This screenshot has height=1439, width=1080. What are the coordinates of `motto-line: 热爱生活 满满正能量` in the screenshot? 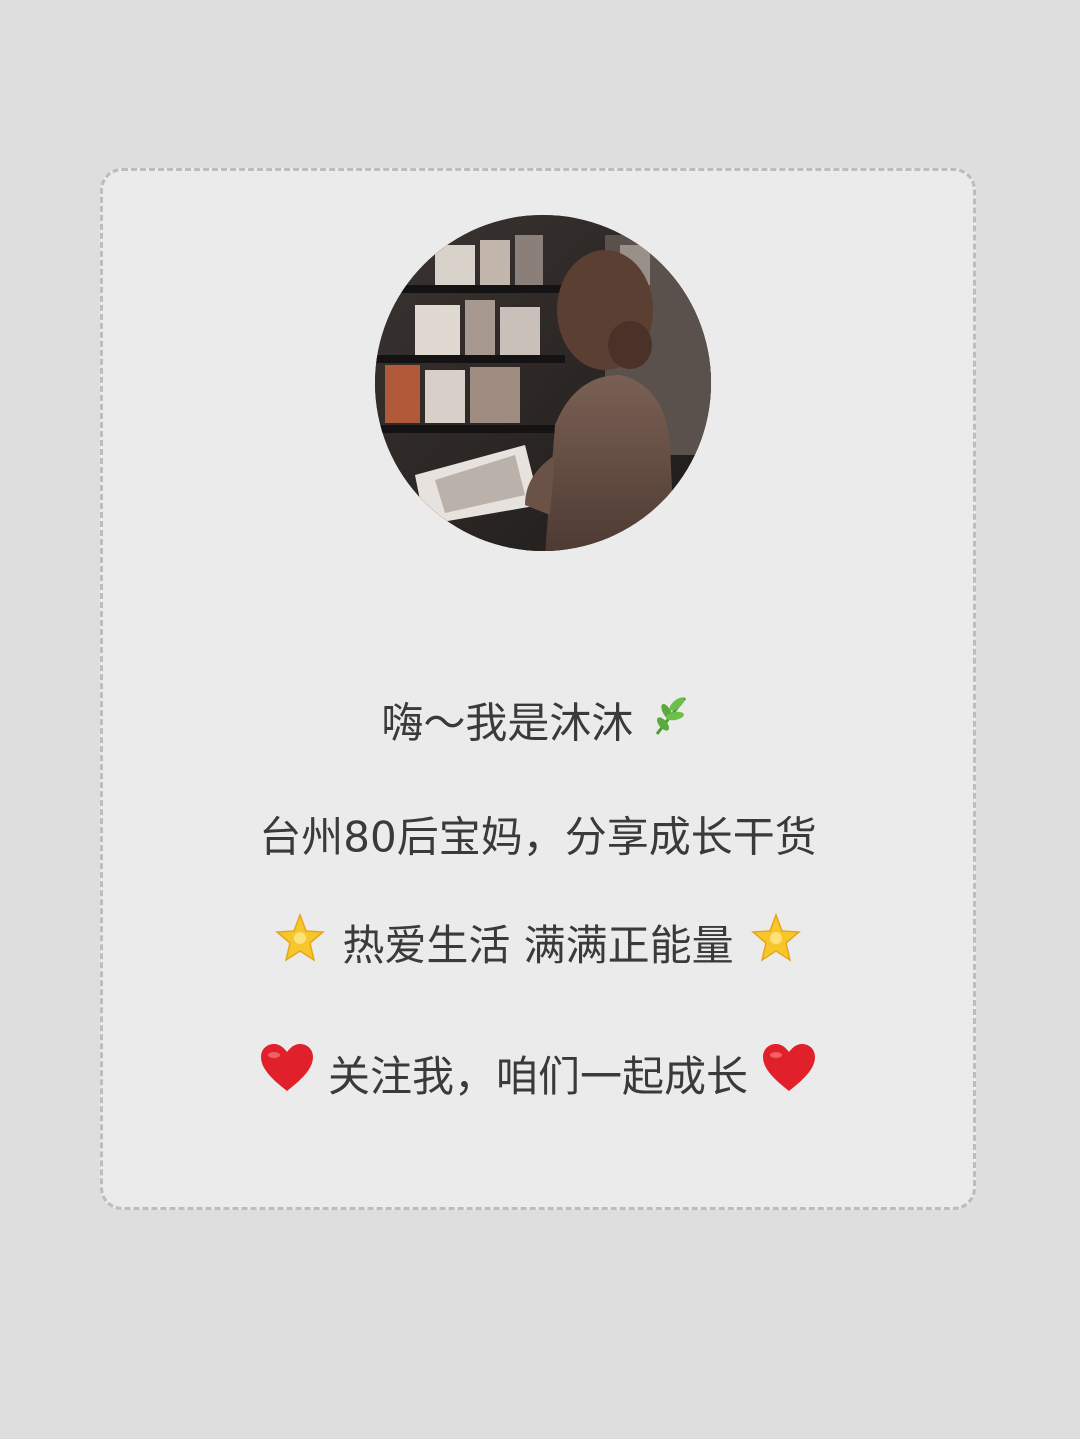 It's located at (538, 946).